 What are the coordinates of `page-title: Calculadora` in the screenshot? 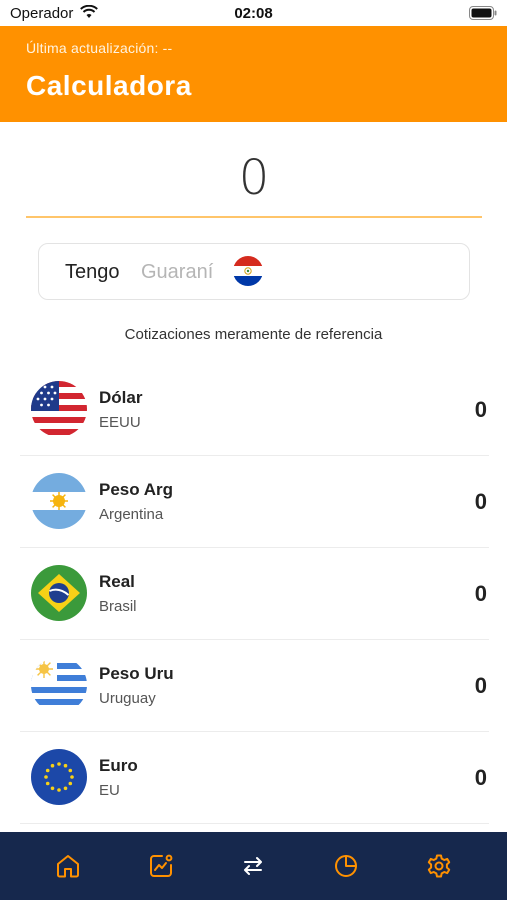 It's located at (109, 85).